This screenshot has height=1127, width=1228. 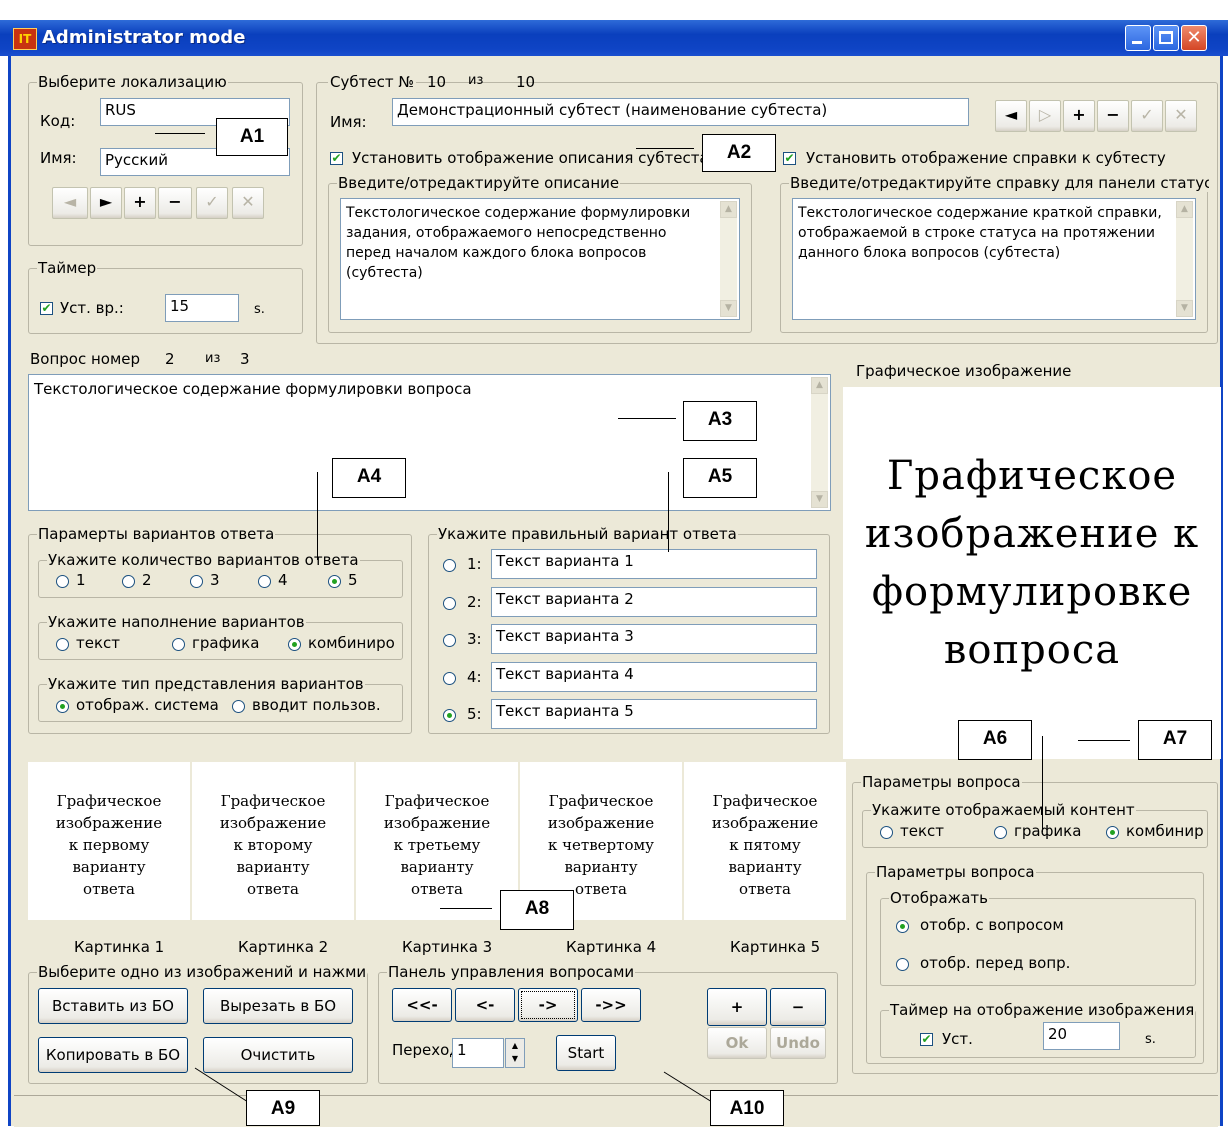 What do you see at coordinates (70, 203) in the screenshot?
I see `loc-prev-button: ◄` at bounding box center [70, 203].